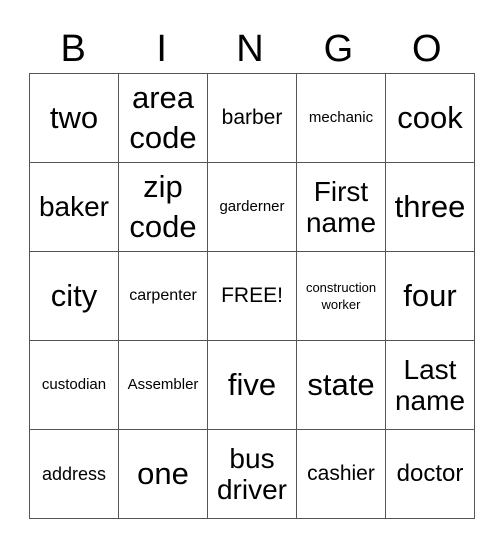 The width and height of the screenshot is (500, 544). I want to click on bingo-row: address one bus driver cashier doctor, so click(252, 474).